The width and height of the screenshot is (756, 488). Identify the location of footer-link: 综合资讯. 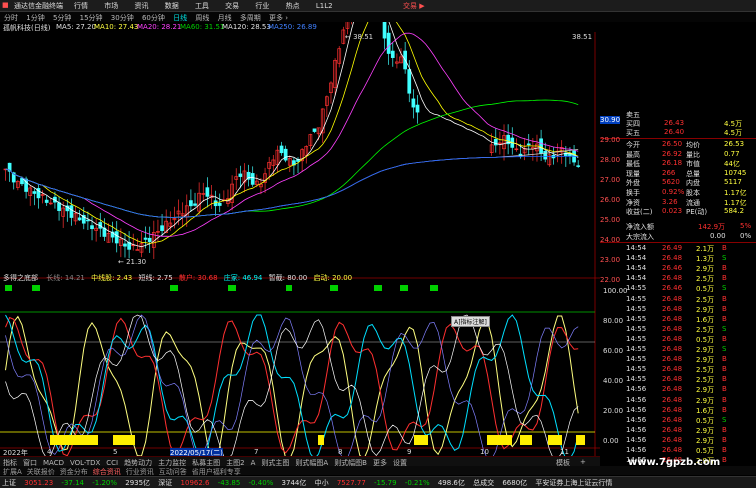
(107, 472).